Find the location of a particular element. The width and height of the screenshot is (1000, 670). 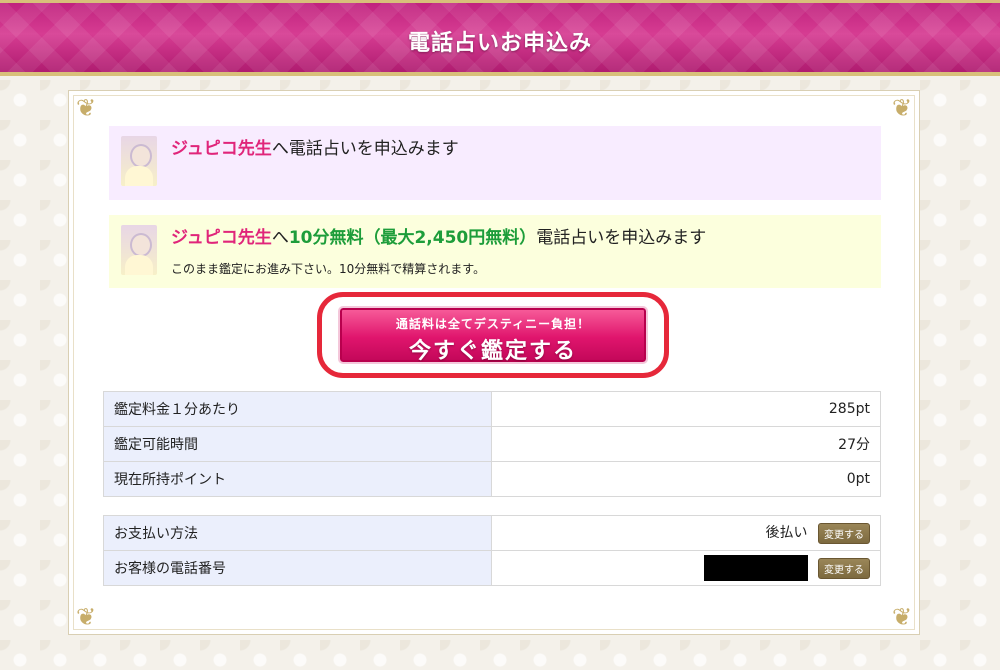

table-row: 鑑定可能時間 27分 is located at coordinates (492, 444).